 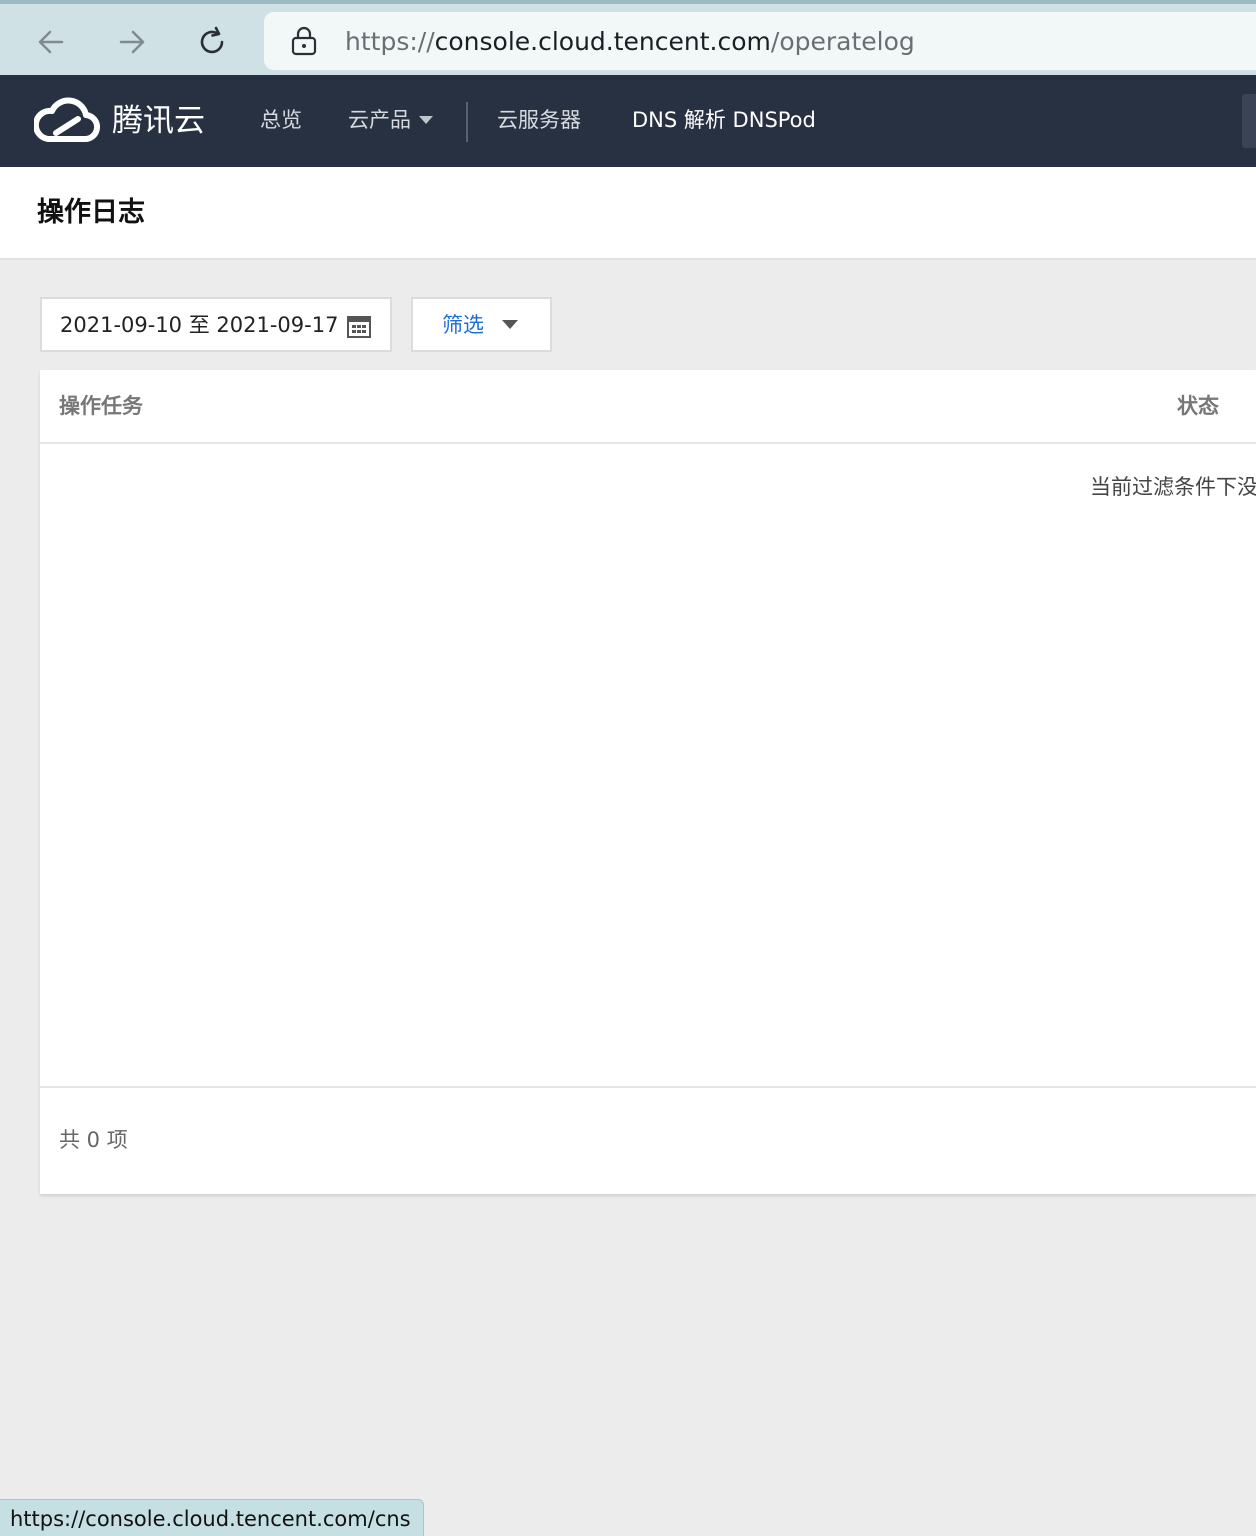 I want to click on nav-right-control, so click(x=1249, y=121).